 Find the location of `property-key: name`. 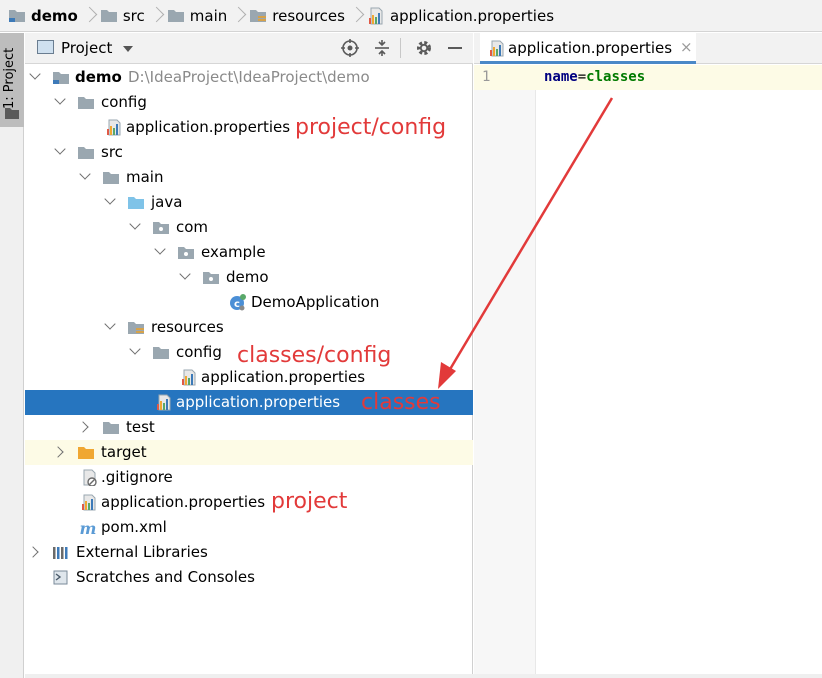

property-key: name is located at coordinates (561, 77).